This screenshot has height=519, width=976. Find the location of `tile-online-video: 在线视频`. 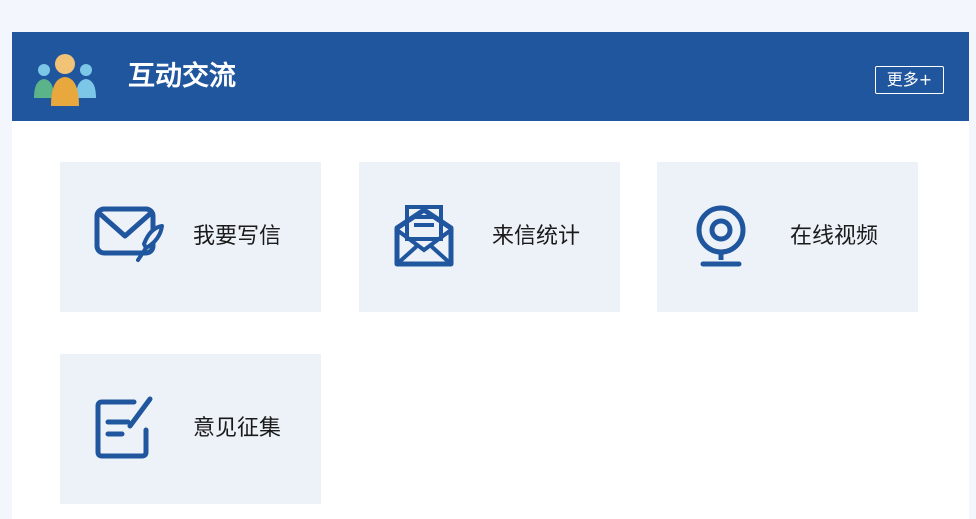

tile-online-video: 在线视频 is located at coordinates (787, 237).